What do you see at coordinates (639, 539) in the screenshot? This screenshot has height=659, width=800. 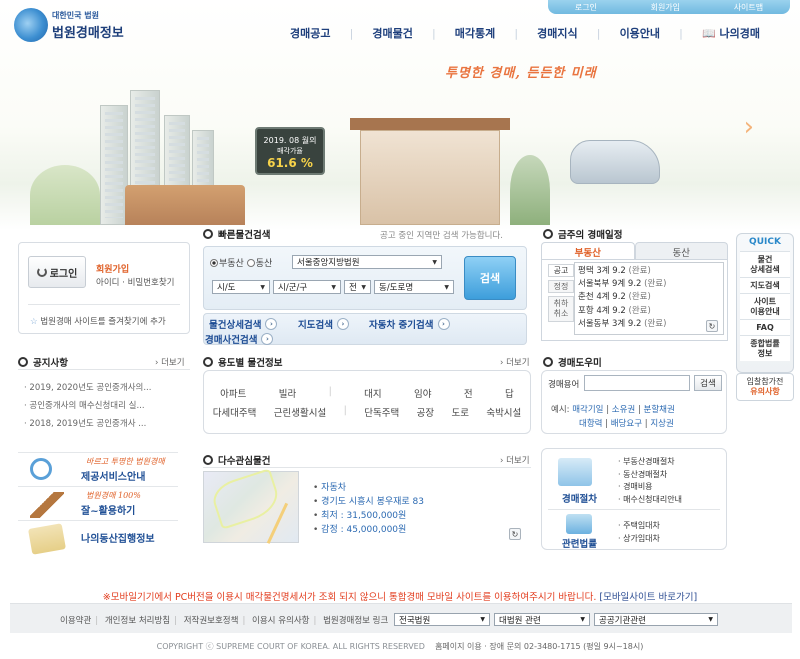 I see `law-link: · 상가임대차` at bounding box center [639, 539].